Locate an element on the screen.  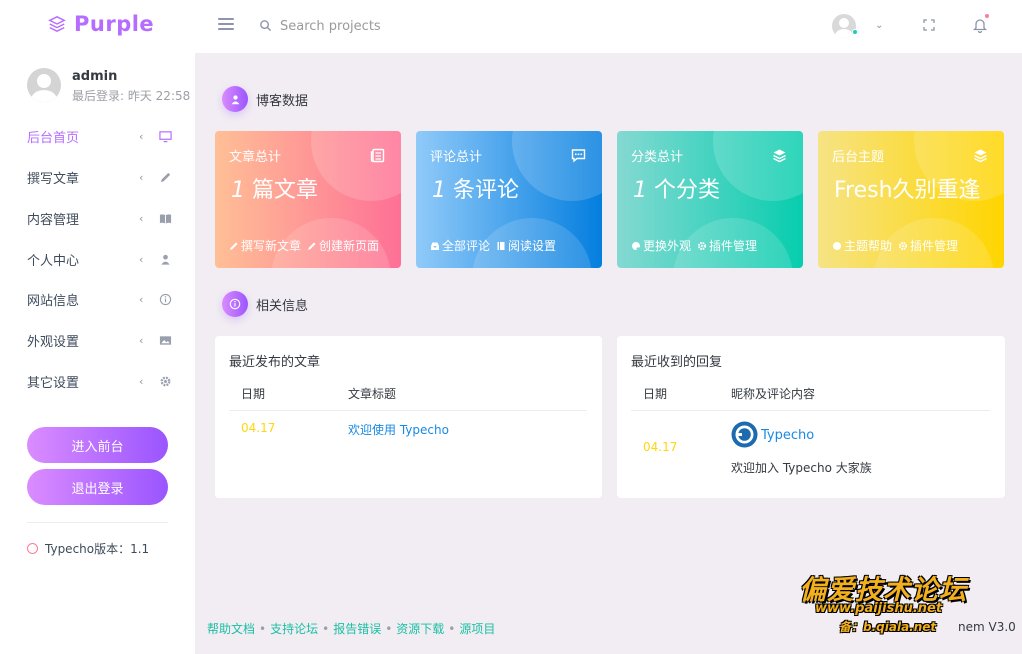
sidebar-item-label: 撰写文章 is located at coordinates (53, 179).